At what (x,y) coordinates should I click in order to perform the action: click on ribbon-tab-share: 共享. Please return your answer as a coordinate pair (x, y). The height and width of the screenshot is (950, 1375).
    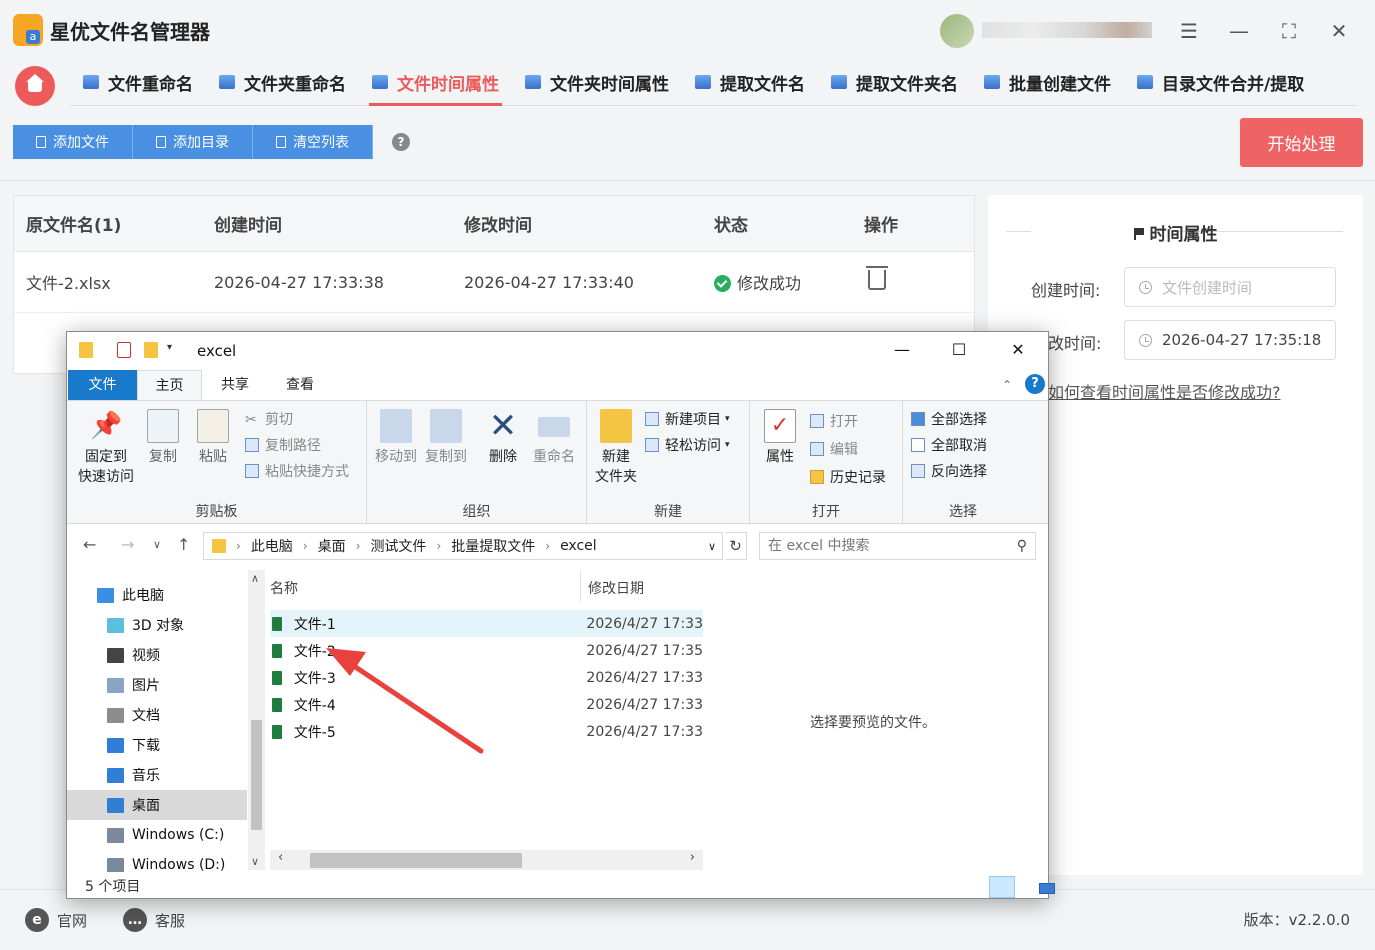
    Looking at the image, I should click on (235, 385).